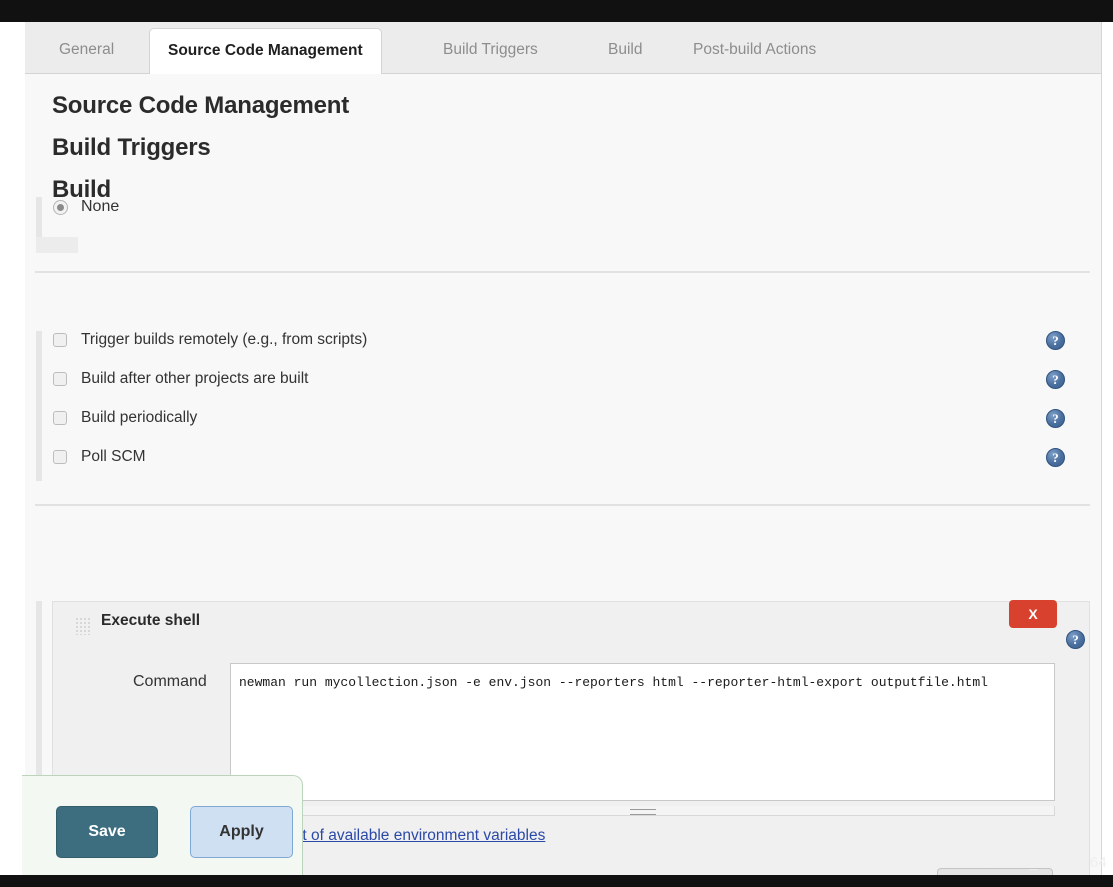 The width and height of the screenshot is (1113, 887). What do you see at coordinates (1055, 379) in the screenshot?
I see `help-icon-build-after-projects: ?` at bounding box center [1055, 379].